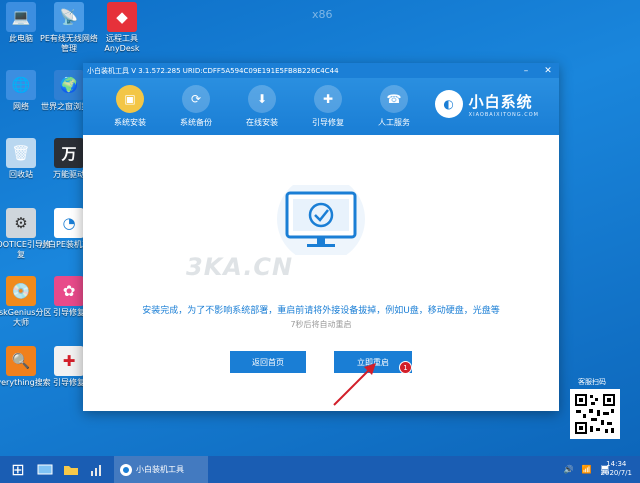 The width and height of the screenshot is (640, 483). I want to click on clock: 14:34 2020/7/1, so click(616, 469).